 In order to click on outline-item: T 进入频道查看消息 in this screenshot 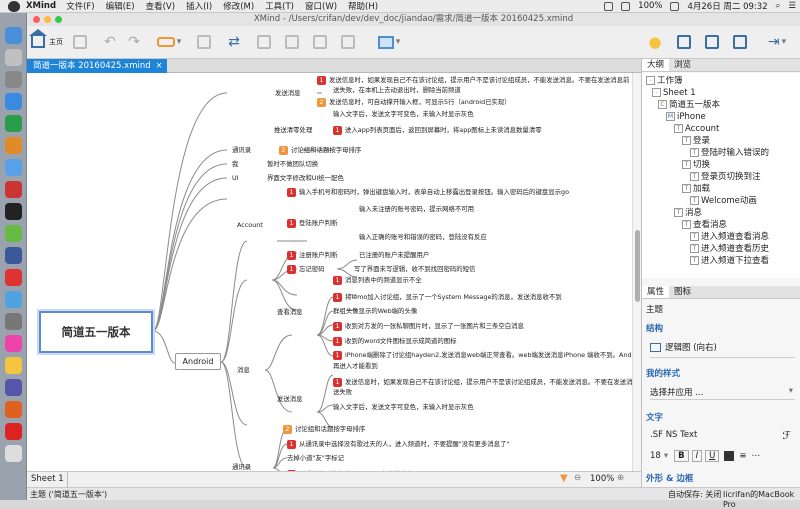, I will do `click(729, 237)`.